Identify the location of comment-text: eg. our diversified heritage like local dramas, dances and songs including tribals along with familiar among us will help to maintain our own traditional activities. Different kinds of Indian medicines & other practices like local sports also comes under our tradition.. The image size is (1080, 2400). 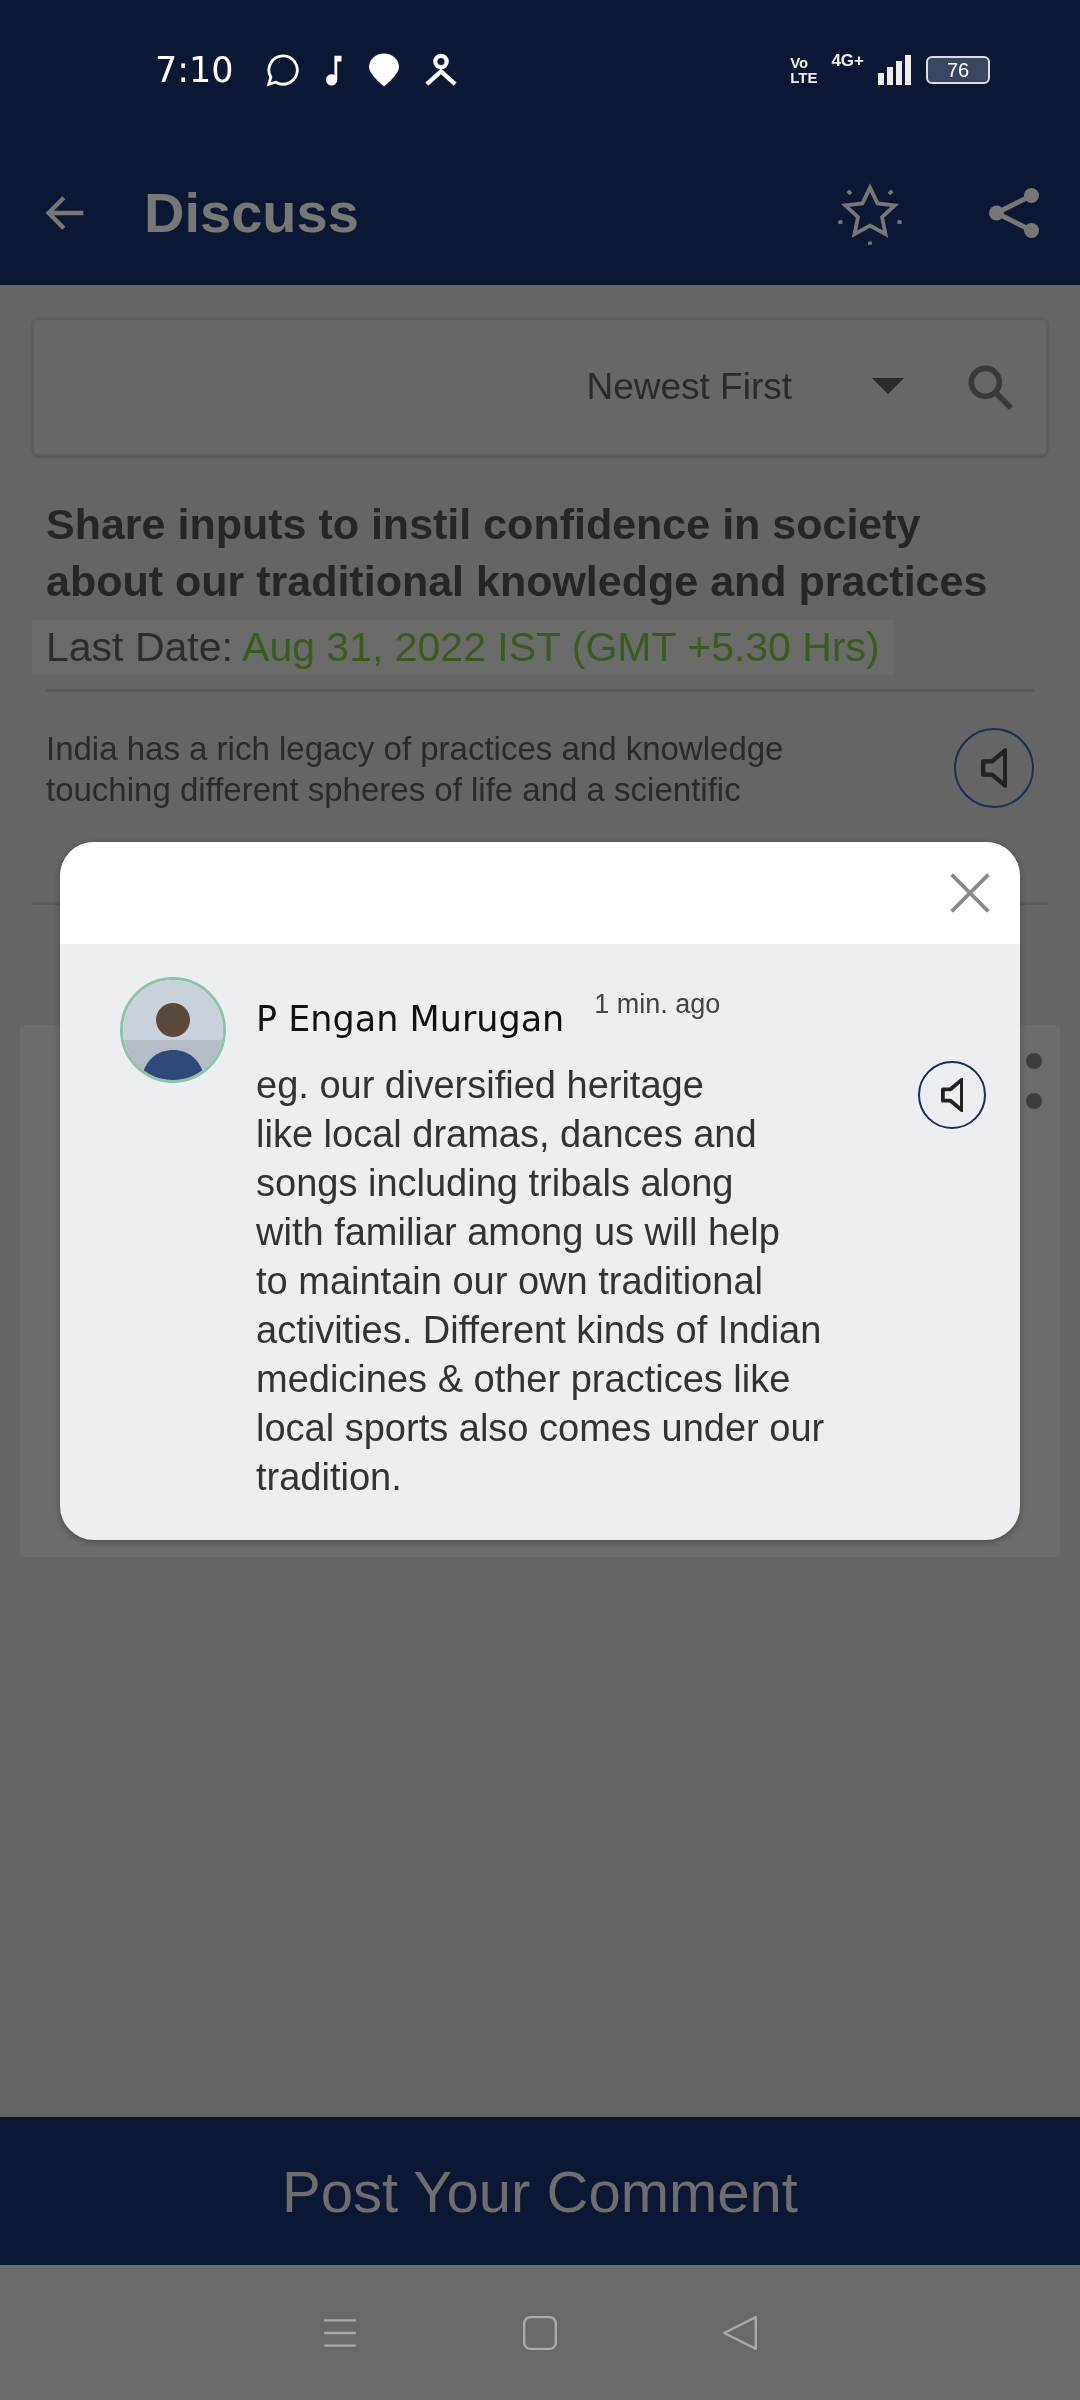
(540, 1281).